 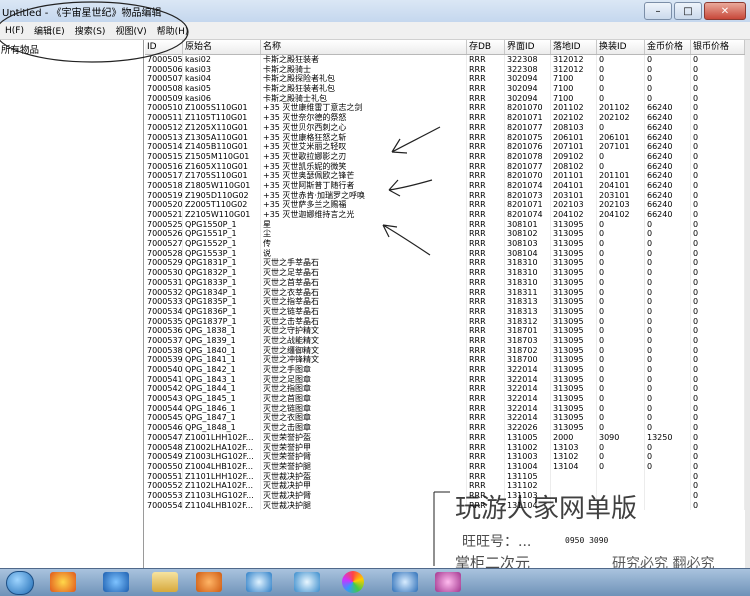 What do you see at coordinates (658, 11) in the screenshot?
I see `minimize-button: –` at bounding box center [658, 11].